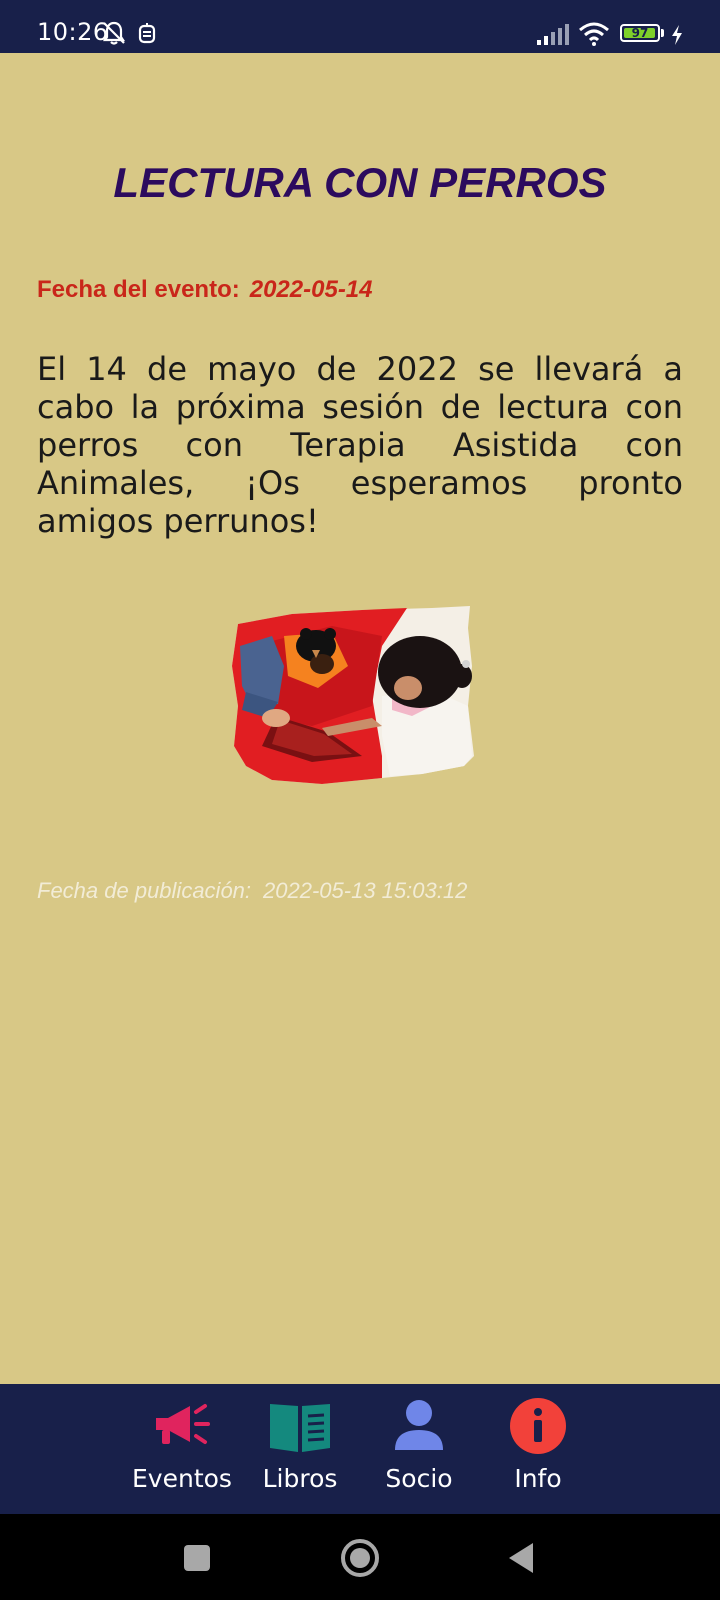  Describe the element at coordinates (594, 34) in the screenshot. I see `wifi-icon` at that location.